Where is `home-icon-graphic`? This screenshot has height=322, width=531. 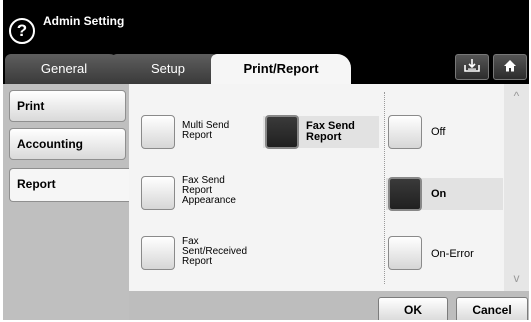 home-icon-graphic is located at coordinates (510, 66).